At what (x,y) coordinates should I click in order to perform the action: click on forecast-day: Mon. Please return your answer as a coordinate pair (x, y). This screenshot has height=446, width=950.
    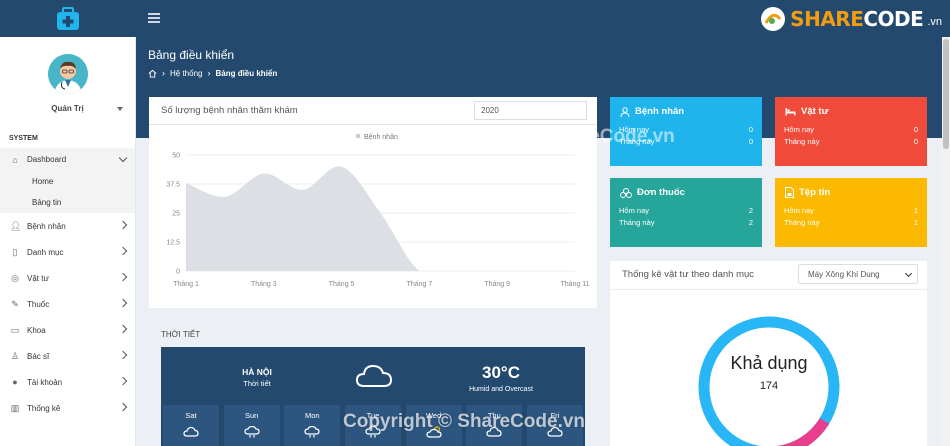
    Looking at the image, I should click on (312, 425).